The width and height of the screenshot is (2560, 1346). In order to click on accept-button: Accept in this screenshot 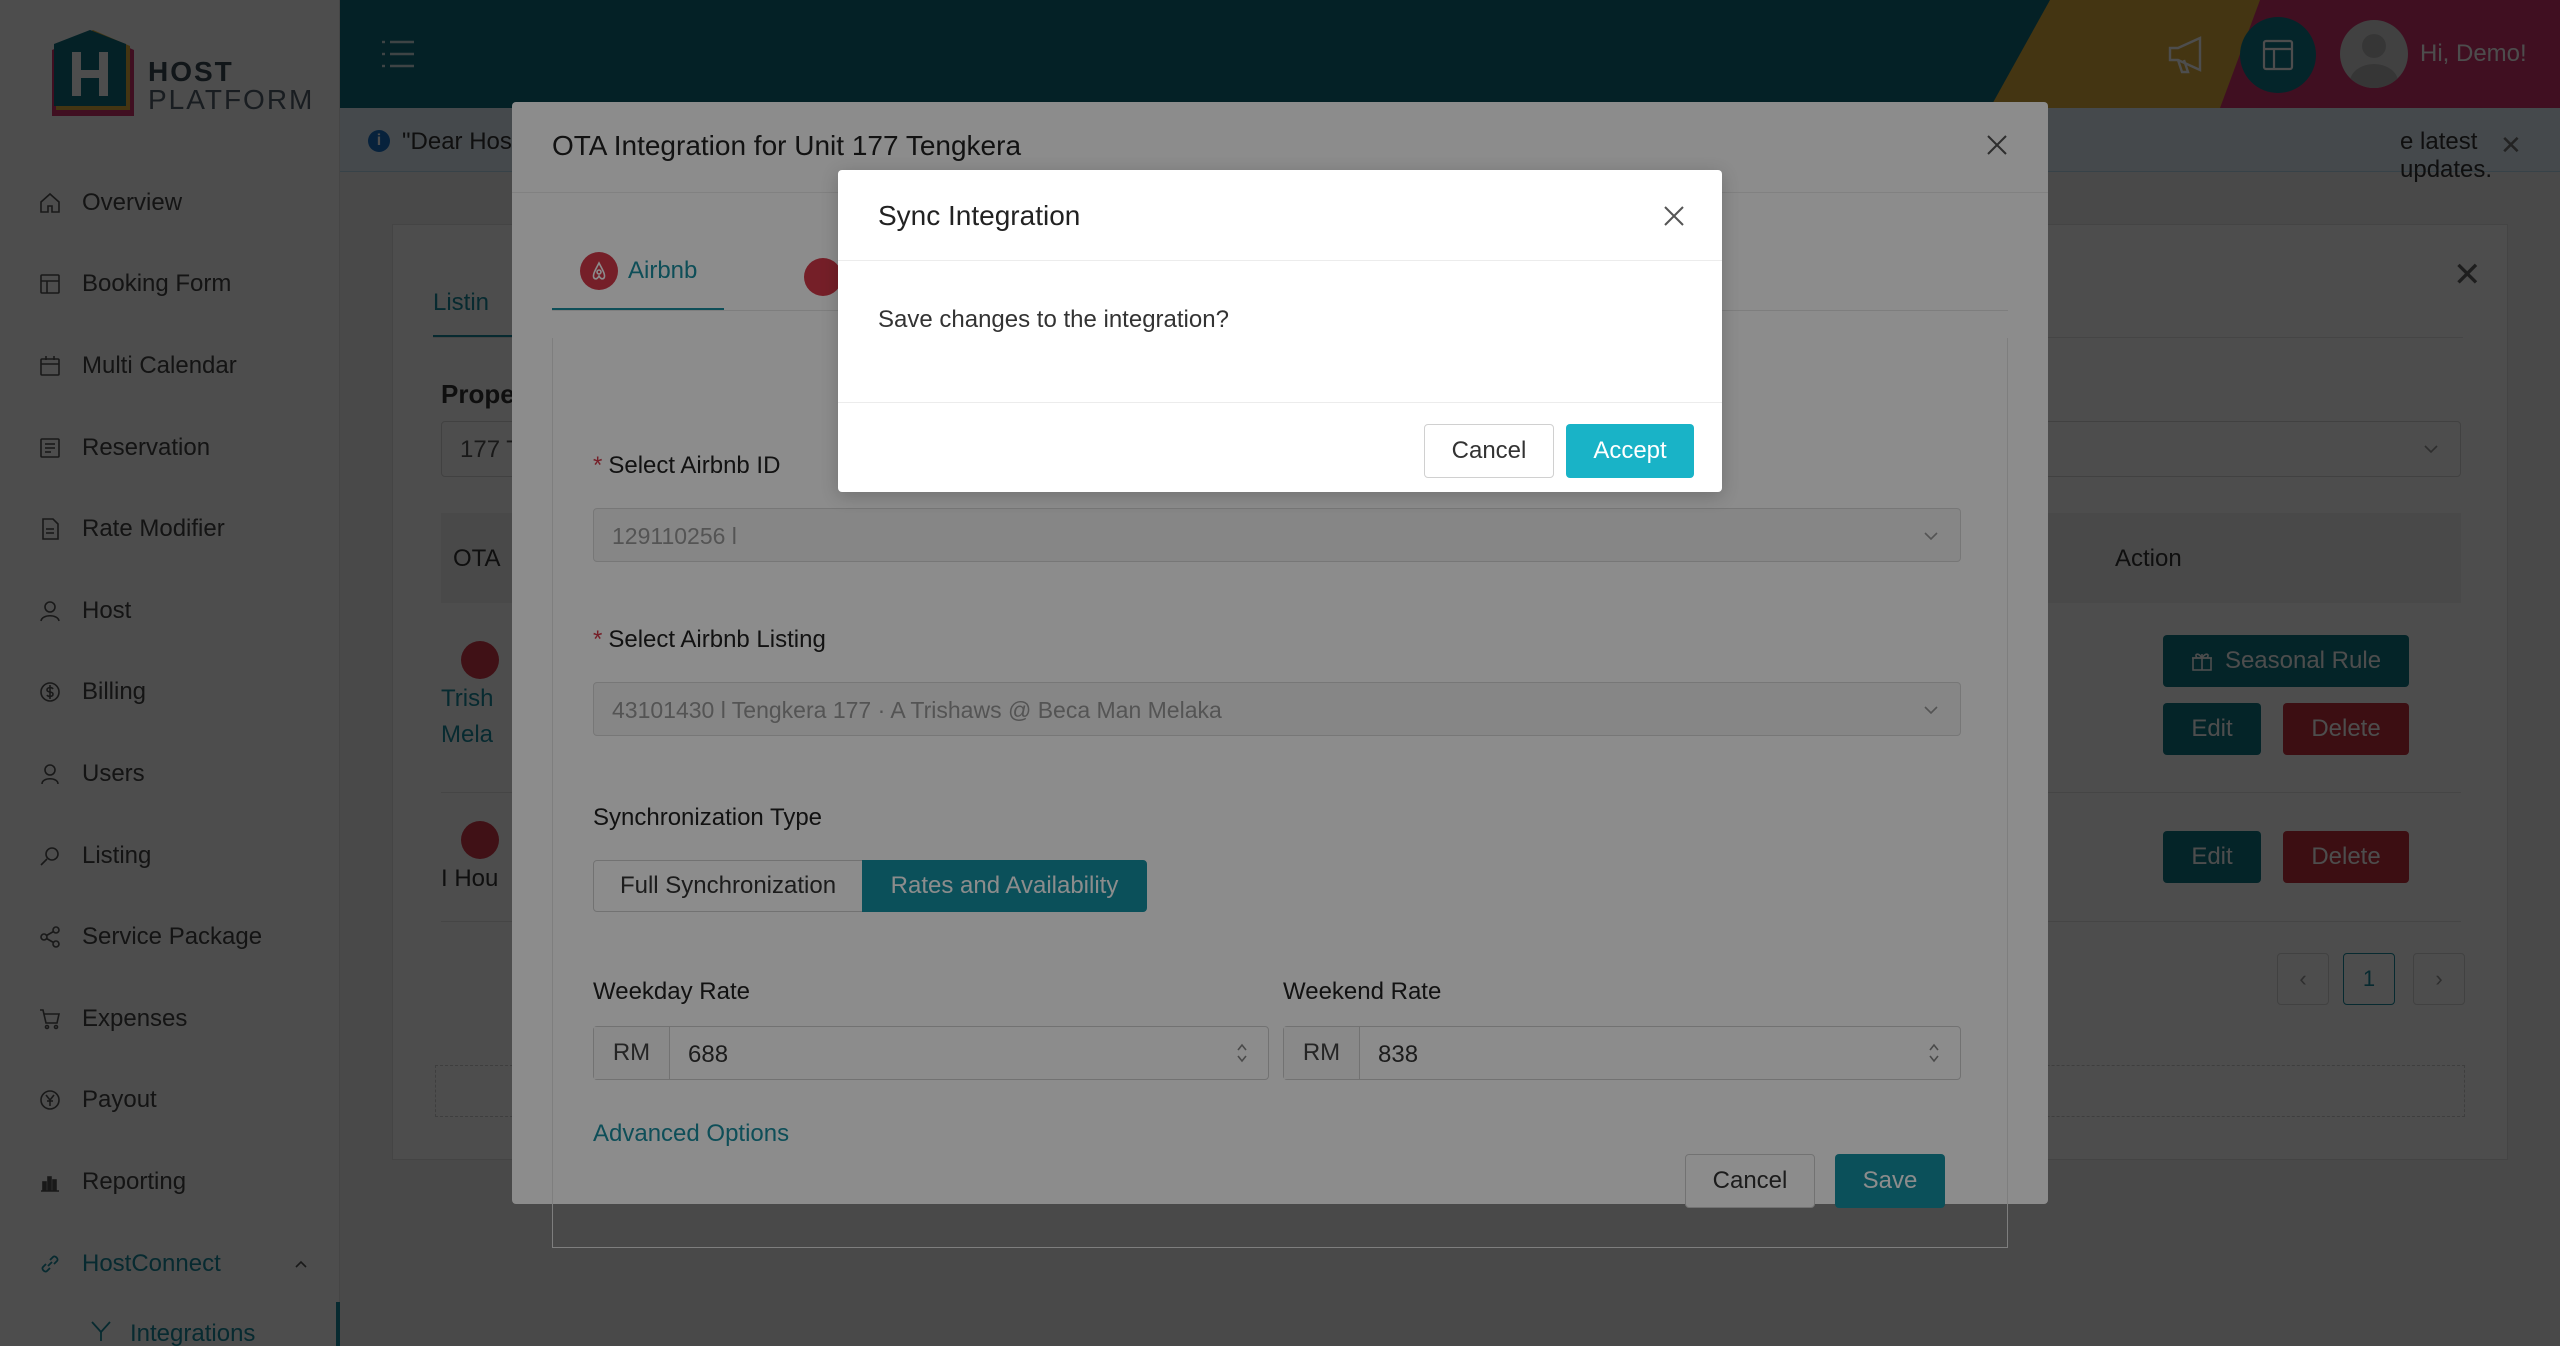, I will do `click(1630, 451)`.